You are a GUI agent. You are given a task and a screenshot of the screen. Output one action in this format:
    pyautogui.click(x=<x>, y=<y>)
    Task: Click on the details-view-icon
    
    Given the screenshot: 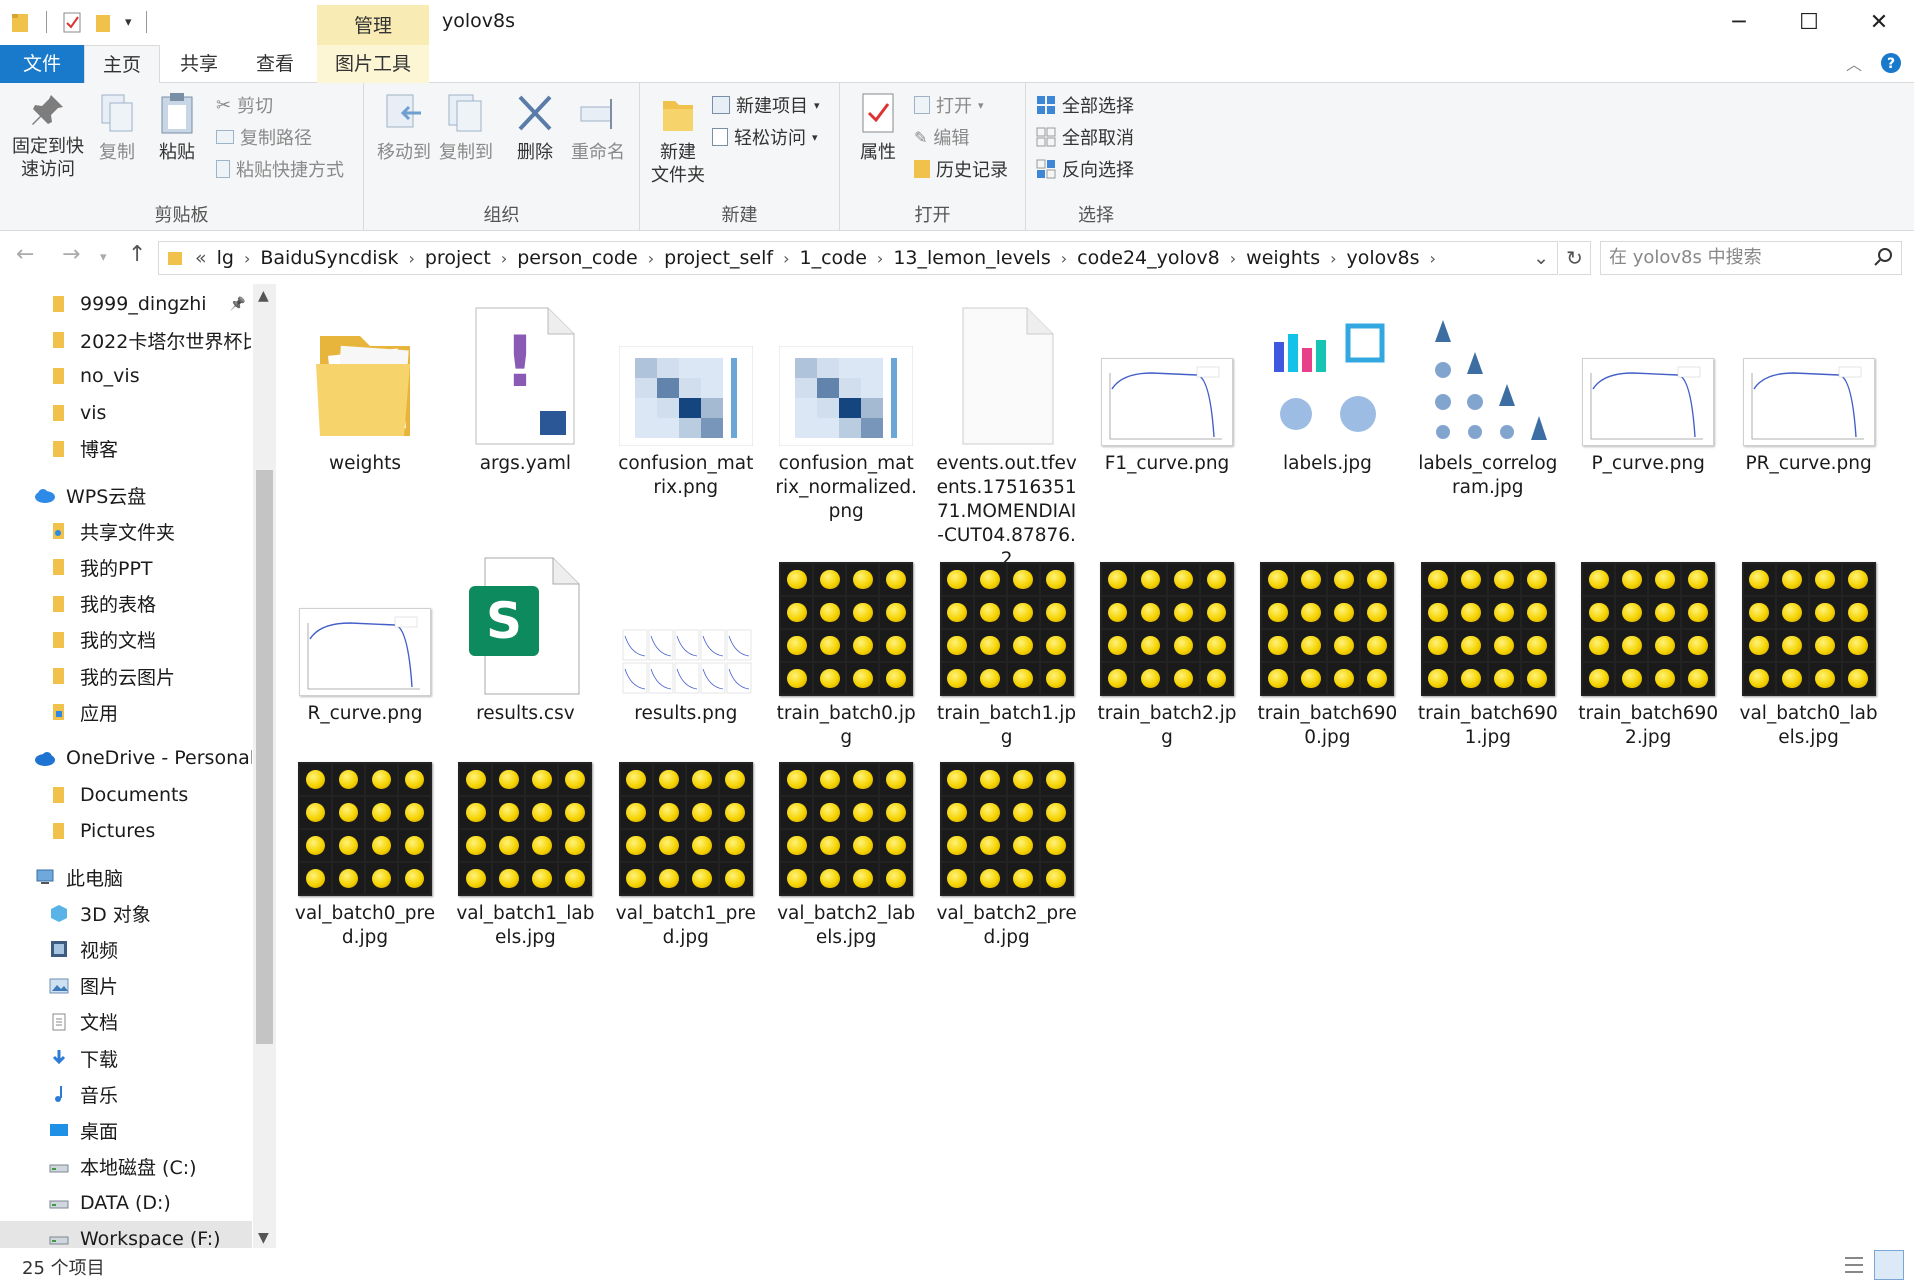 What is the action you would take?
    pyautogui.click(x=1853, y=1265)
    